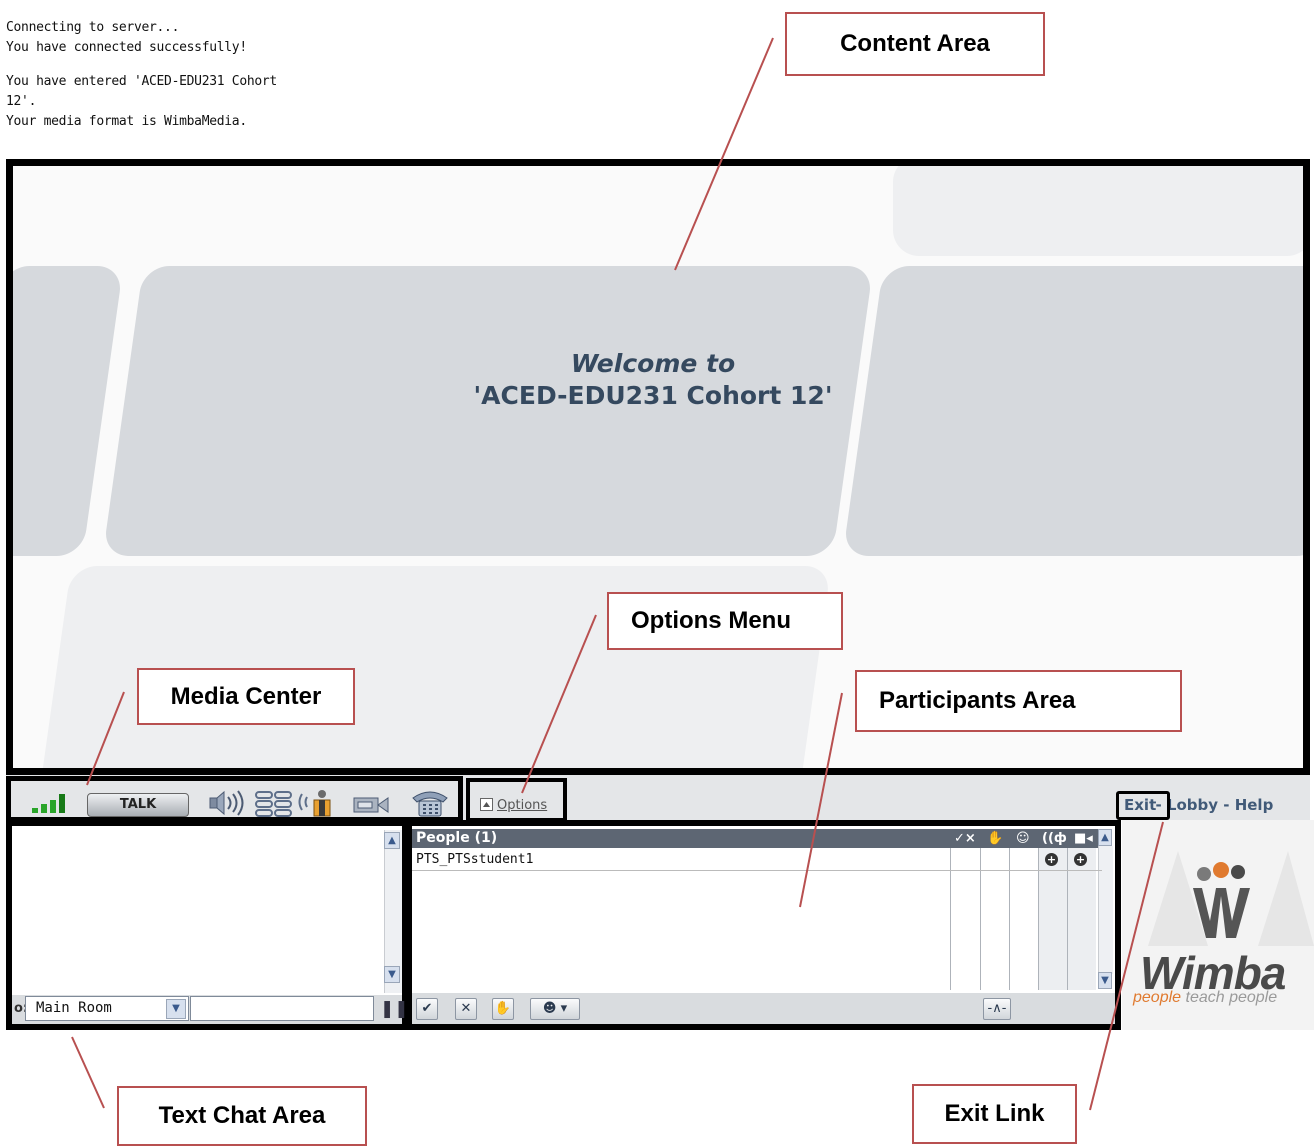 This screenshot has width=1314, height=1146. Describe the element at coordinates (1018, 701) in the screenshot. I see `callout-participants-area: Participants Area` at that location.